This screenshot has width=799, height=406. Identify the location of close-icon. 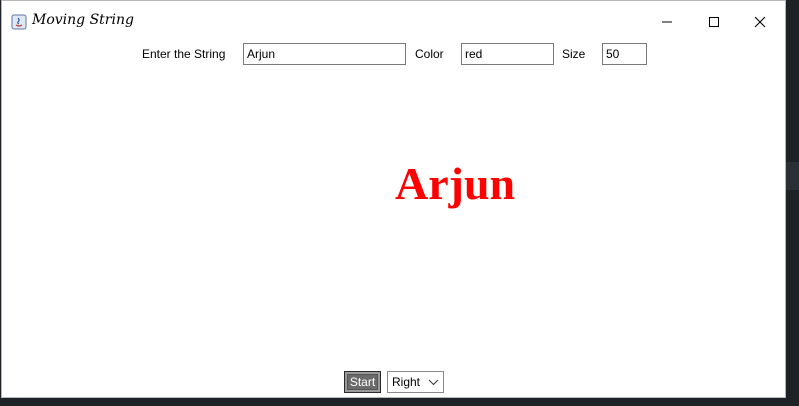
(760, 22).